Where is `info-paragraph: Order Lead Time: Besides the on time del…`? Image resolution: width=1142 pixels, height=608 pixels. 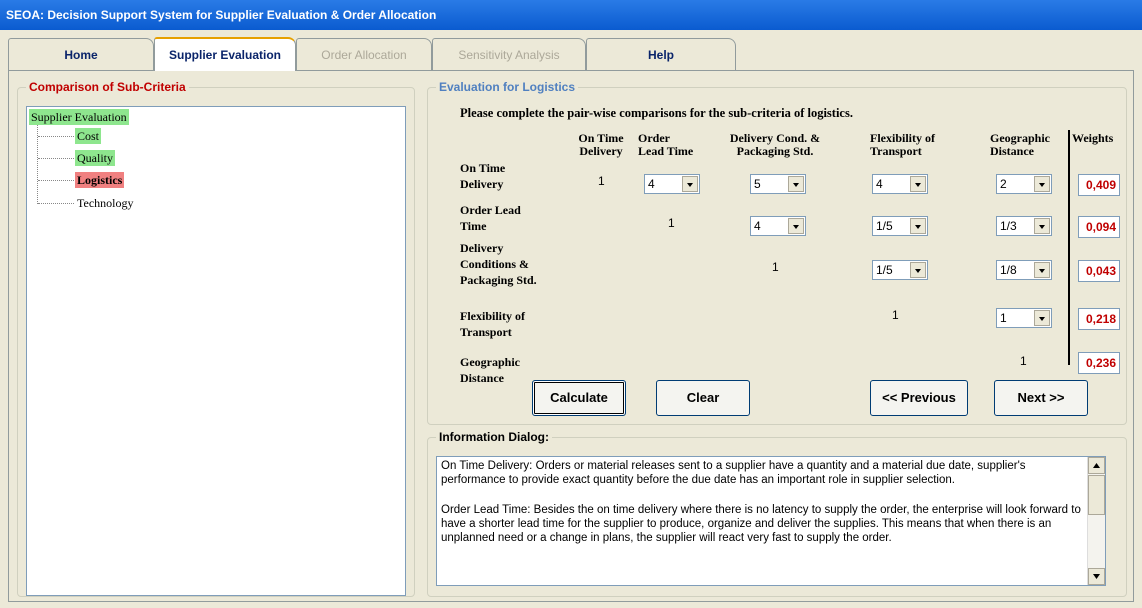
info-paragraph: Order Lead Time: Besides the on time del… is located at coordinates (761, 524).